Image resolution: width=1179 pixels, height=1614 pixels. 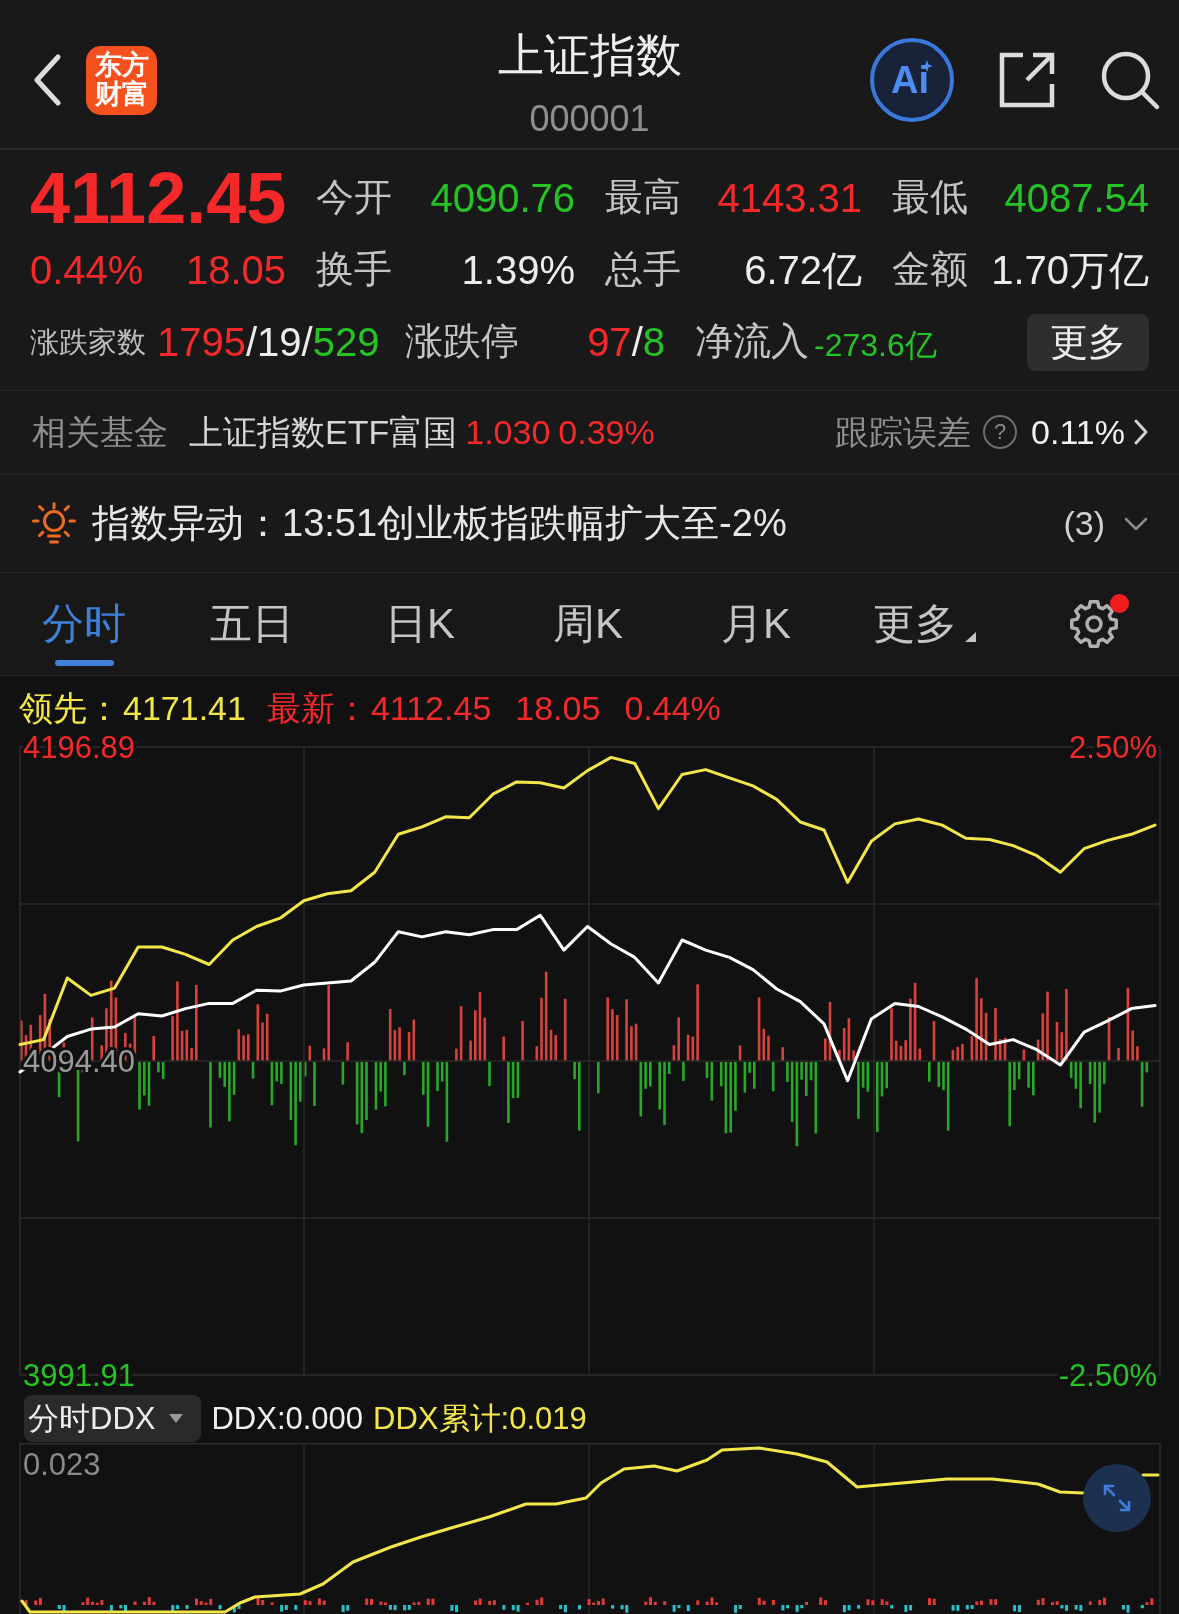 I want to click on stat-value: 4143.31, so click(x=789, y=198).